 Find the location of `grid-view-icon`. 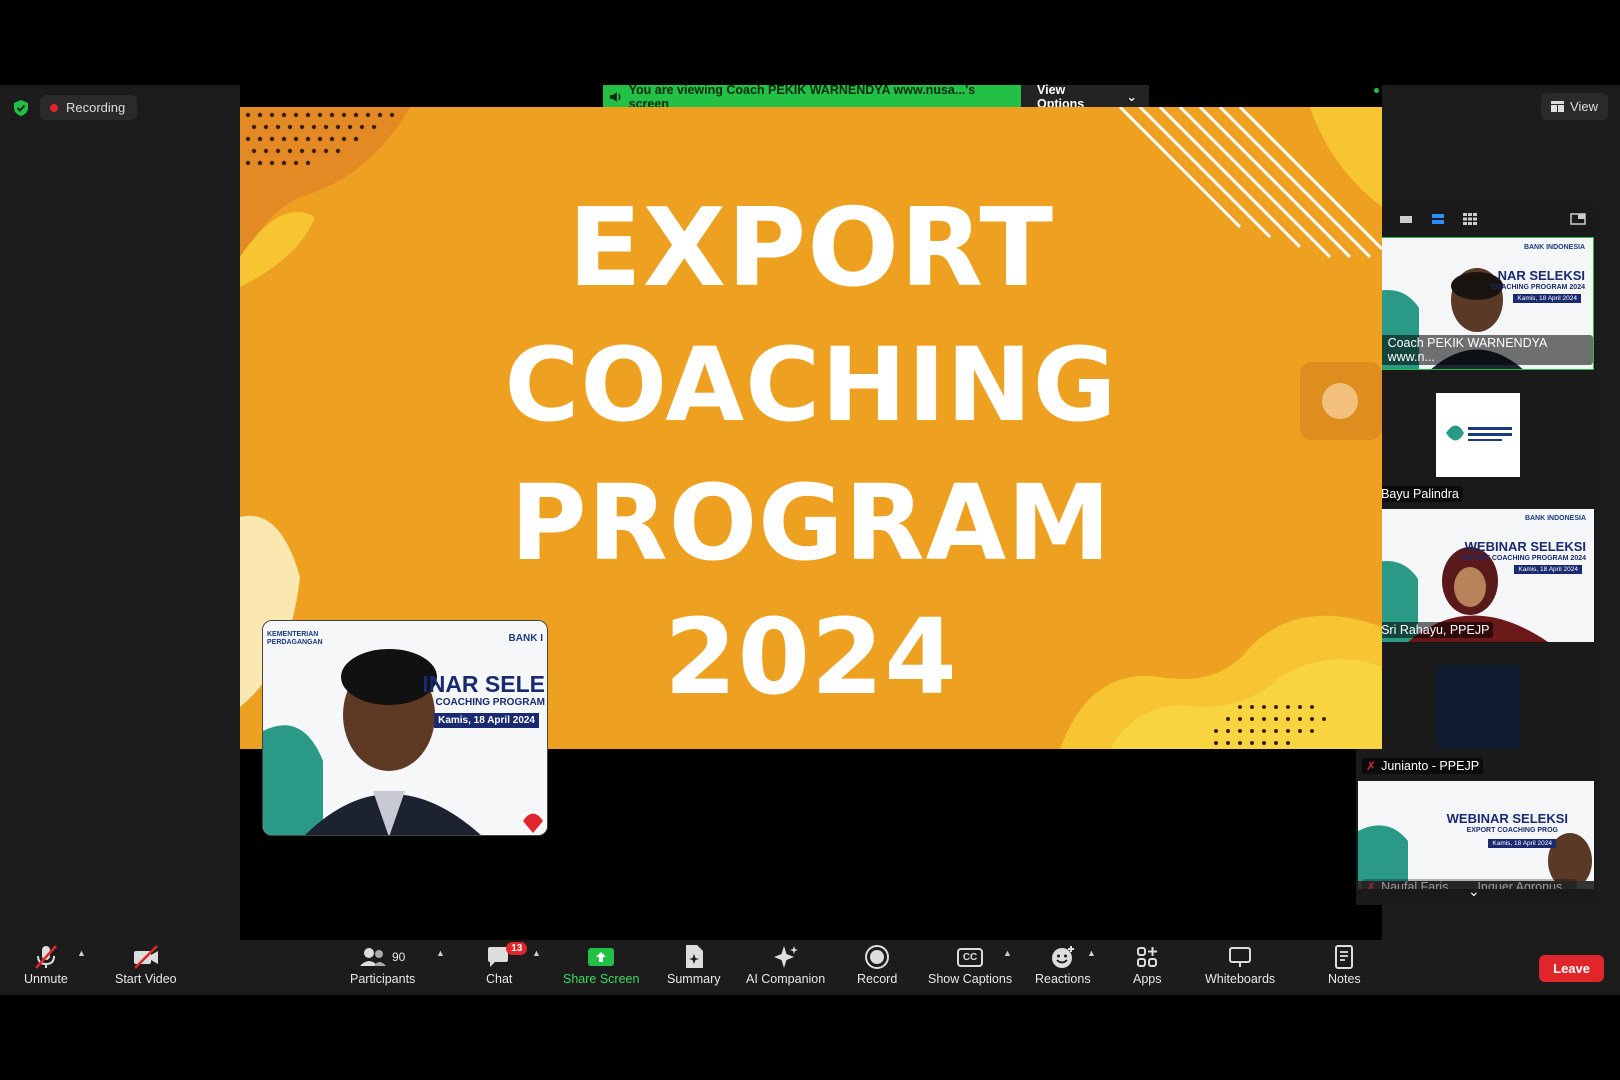

grid-view-icon is located at coordinates (1558, 106).